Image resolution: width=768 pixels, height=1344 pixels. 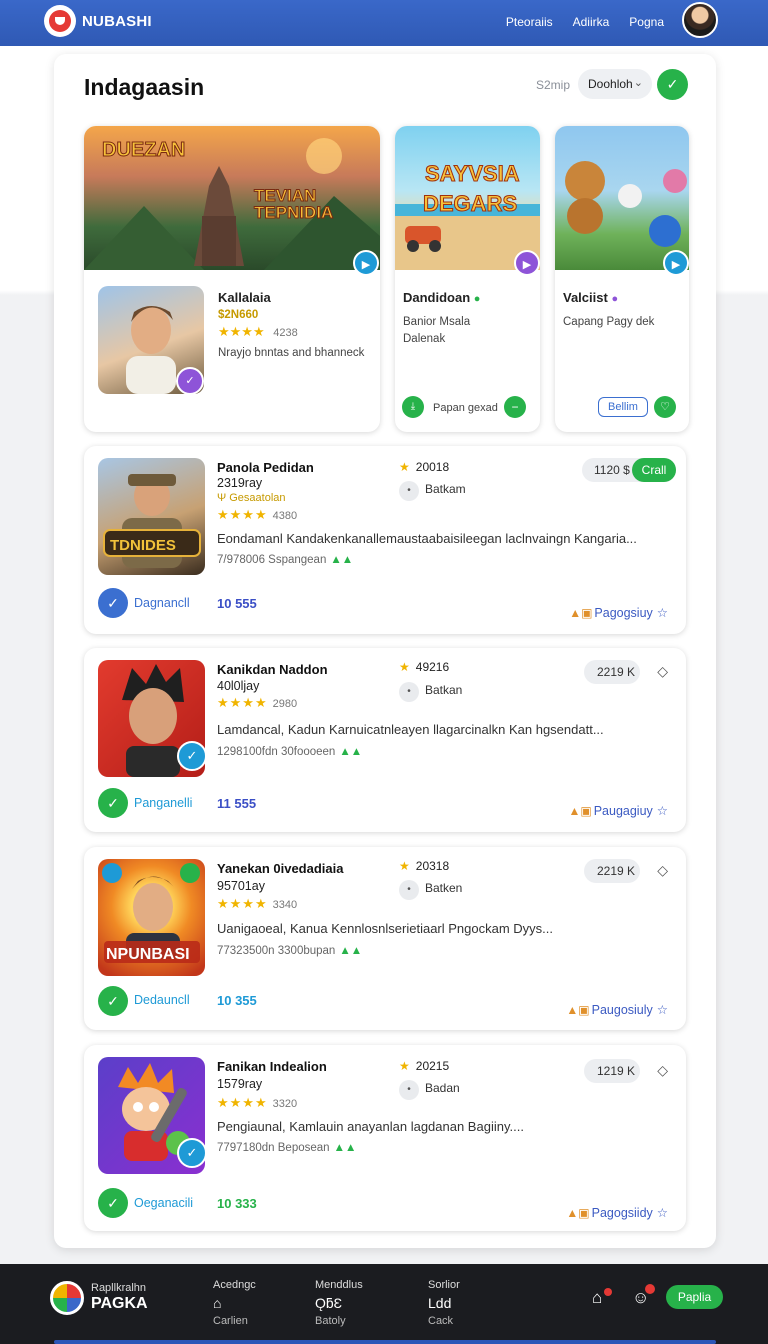 What do you see at coordinates (60, 21) in the screenshot?
I see `app-logo-icon` at bounding box center [60, 21].